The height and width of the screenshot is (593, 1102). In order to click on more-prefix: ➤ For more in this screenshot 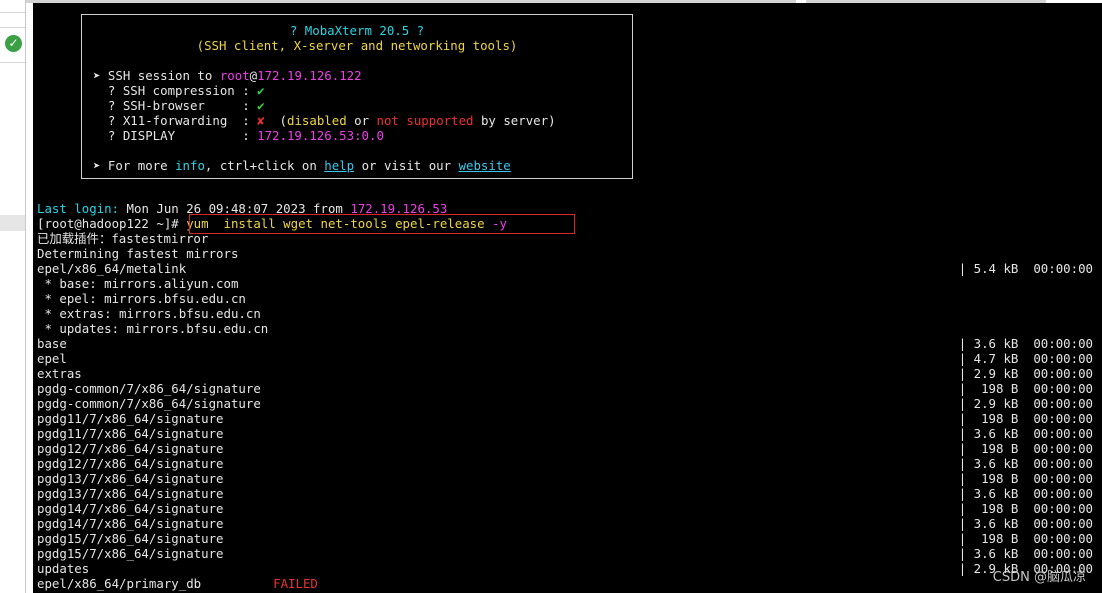, I will do `click(134, 165)`.